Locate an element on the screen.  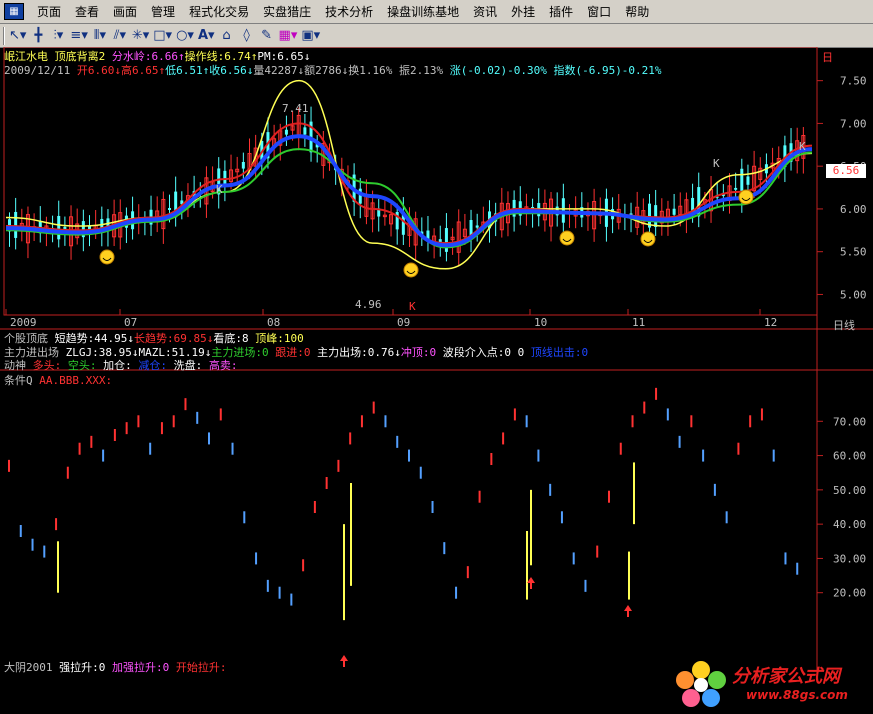
period-label: 日线 is located at coordinates (844, 325).